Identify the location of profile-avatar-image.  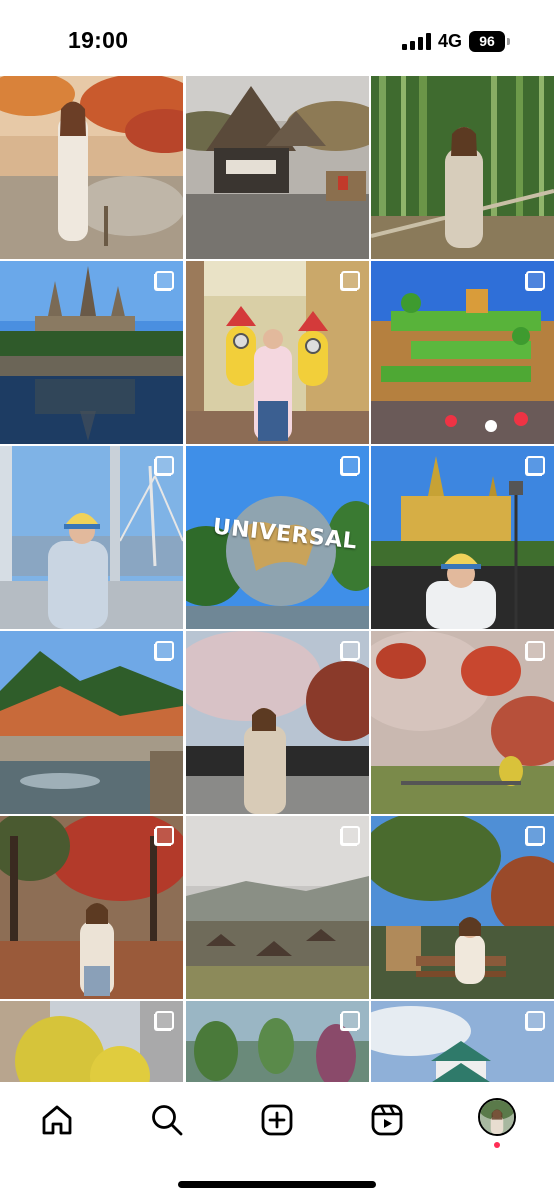
(497, 1117).